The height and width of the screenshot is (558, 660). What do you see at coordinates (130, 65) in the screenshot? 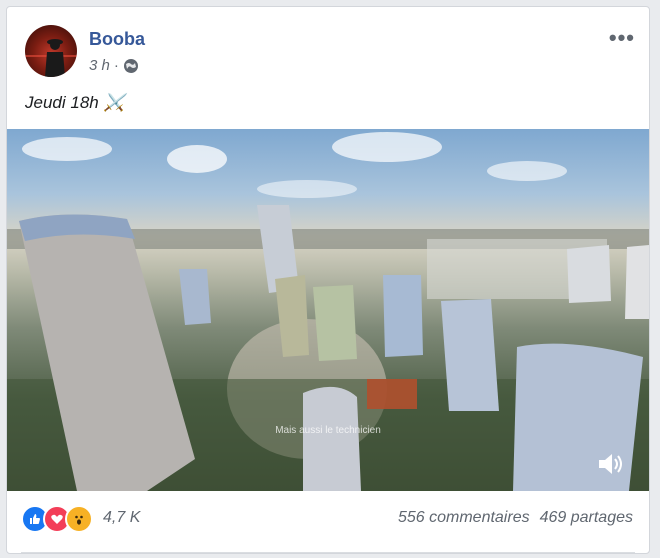
I see `globe-icon` at bounding box center [130, 65].